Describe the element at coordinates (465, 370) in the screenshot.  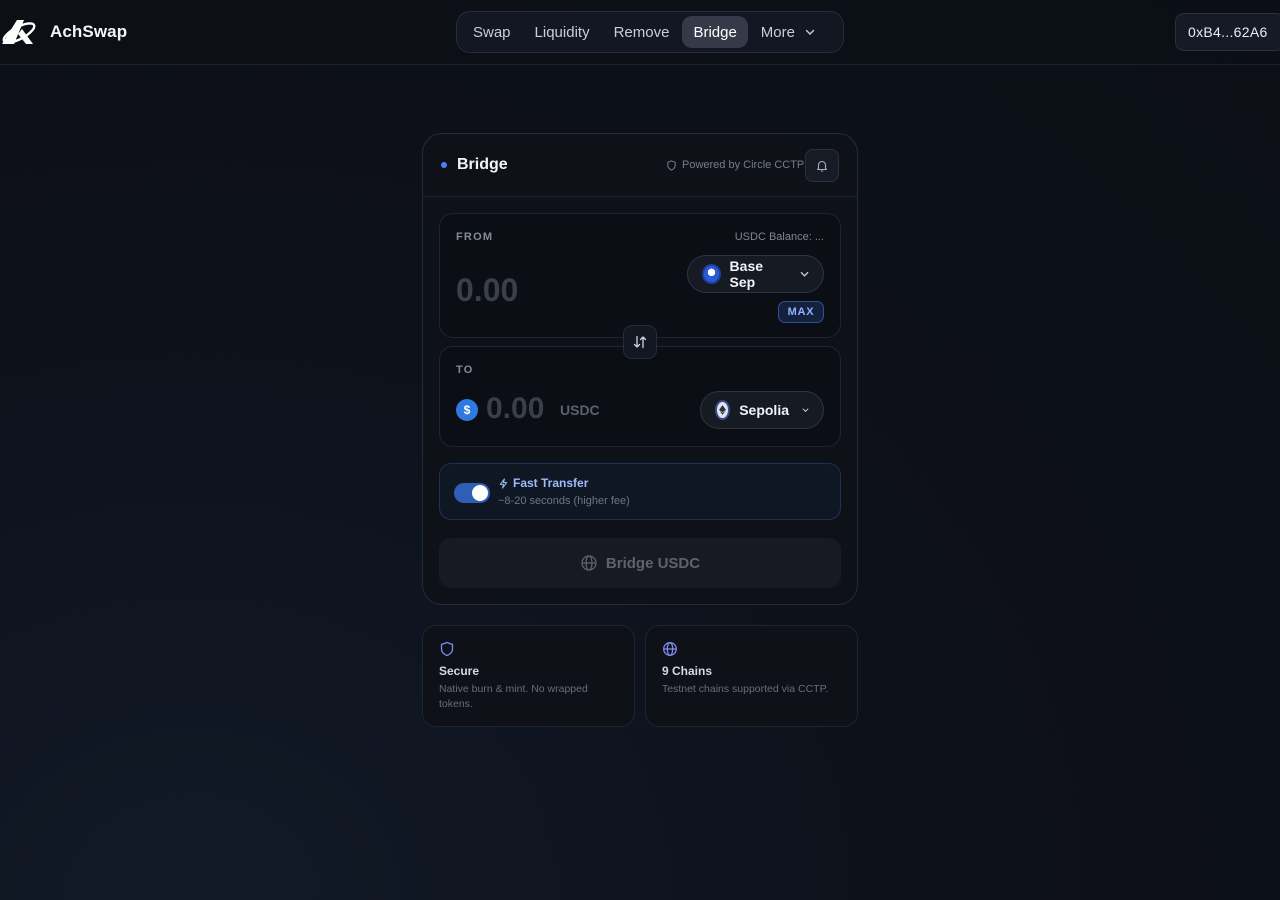
I see `to-label: TO` at that location.